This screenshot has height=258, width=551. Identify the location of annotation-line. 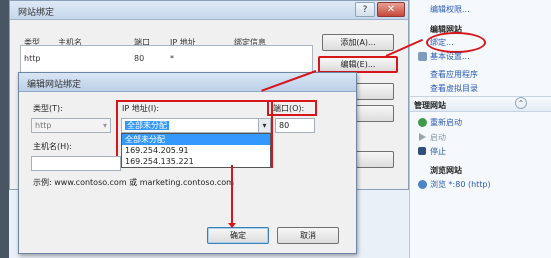
(232, 194).